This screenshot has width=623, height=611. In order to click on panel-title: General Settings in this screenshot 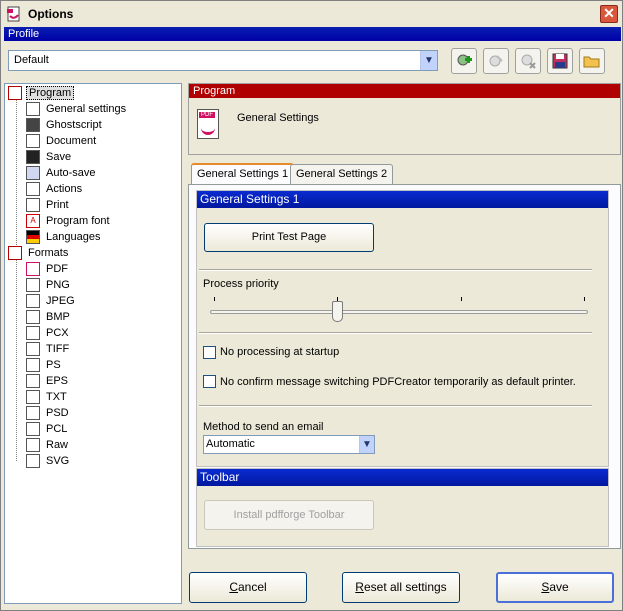, I will do `click(278, 118)`.